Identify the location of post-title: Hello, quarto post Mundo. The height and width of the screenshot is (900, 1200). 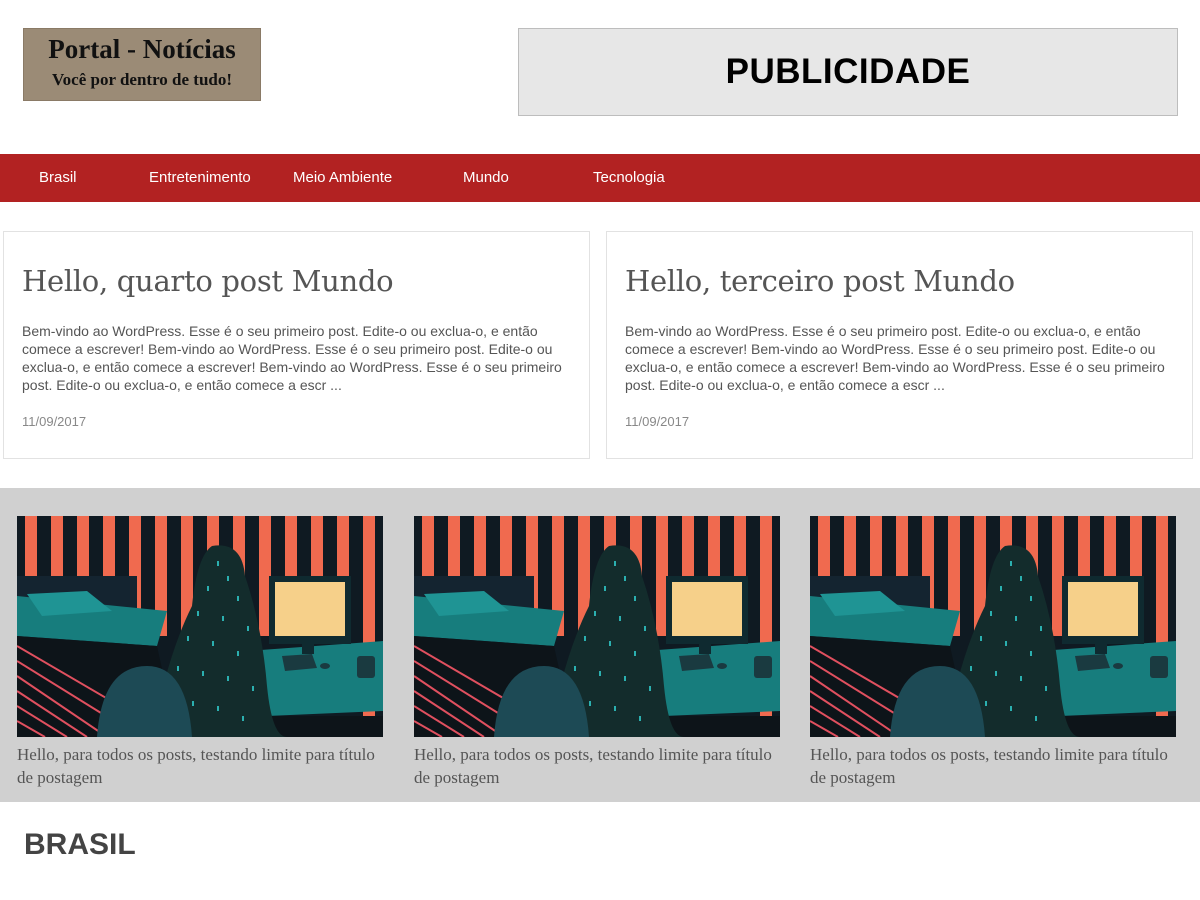
(208, 281).